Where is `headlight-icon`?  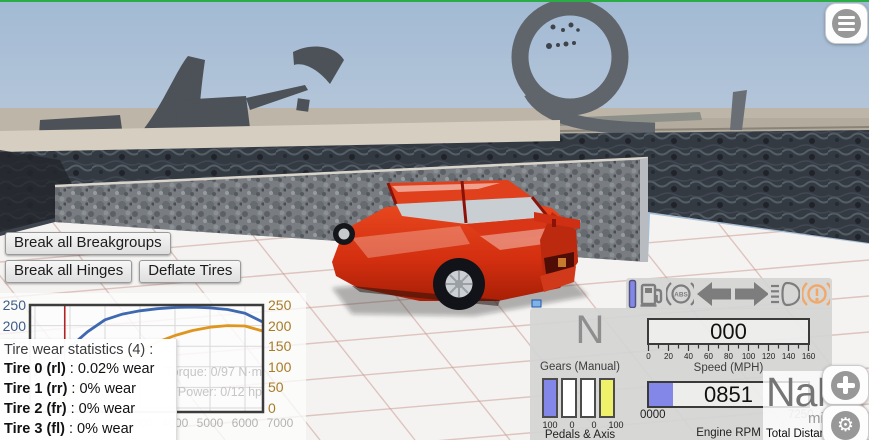
headlight-icon is located at coordinates (785, 293).